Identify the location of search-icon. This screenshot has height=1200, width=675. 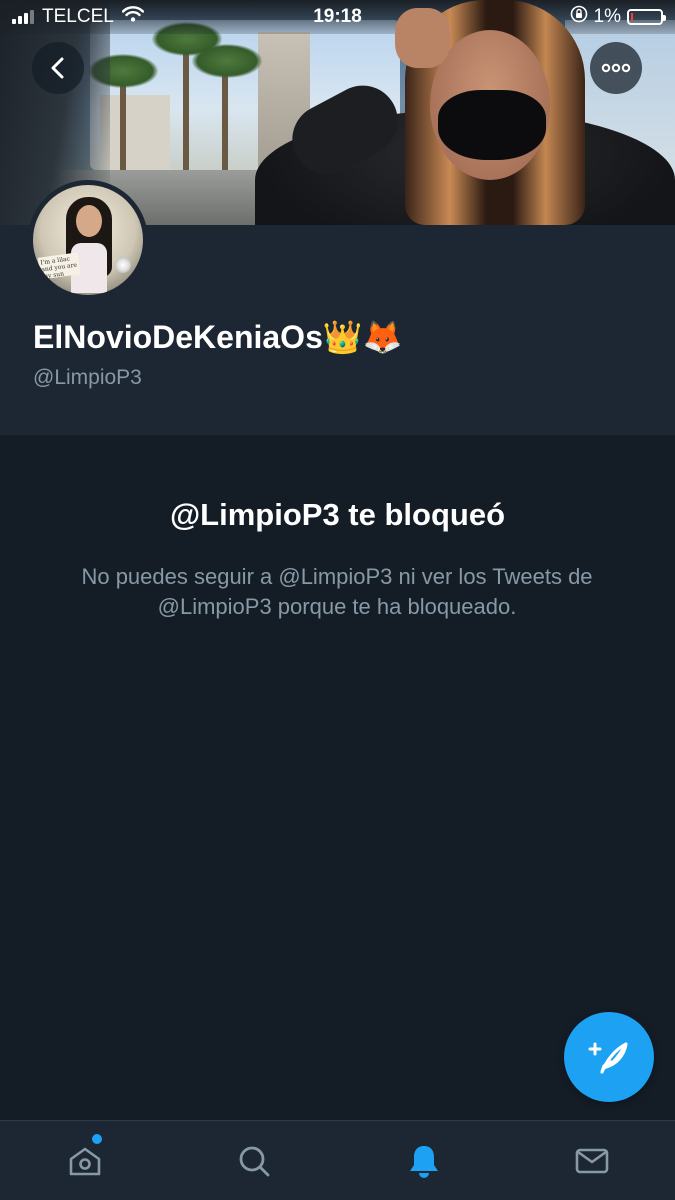
(254, 1161).